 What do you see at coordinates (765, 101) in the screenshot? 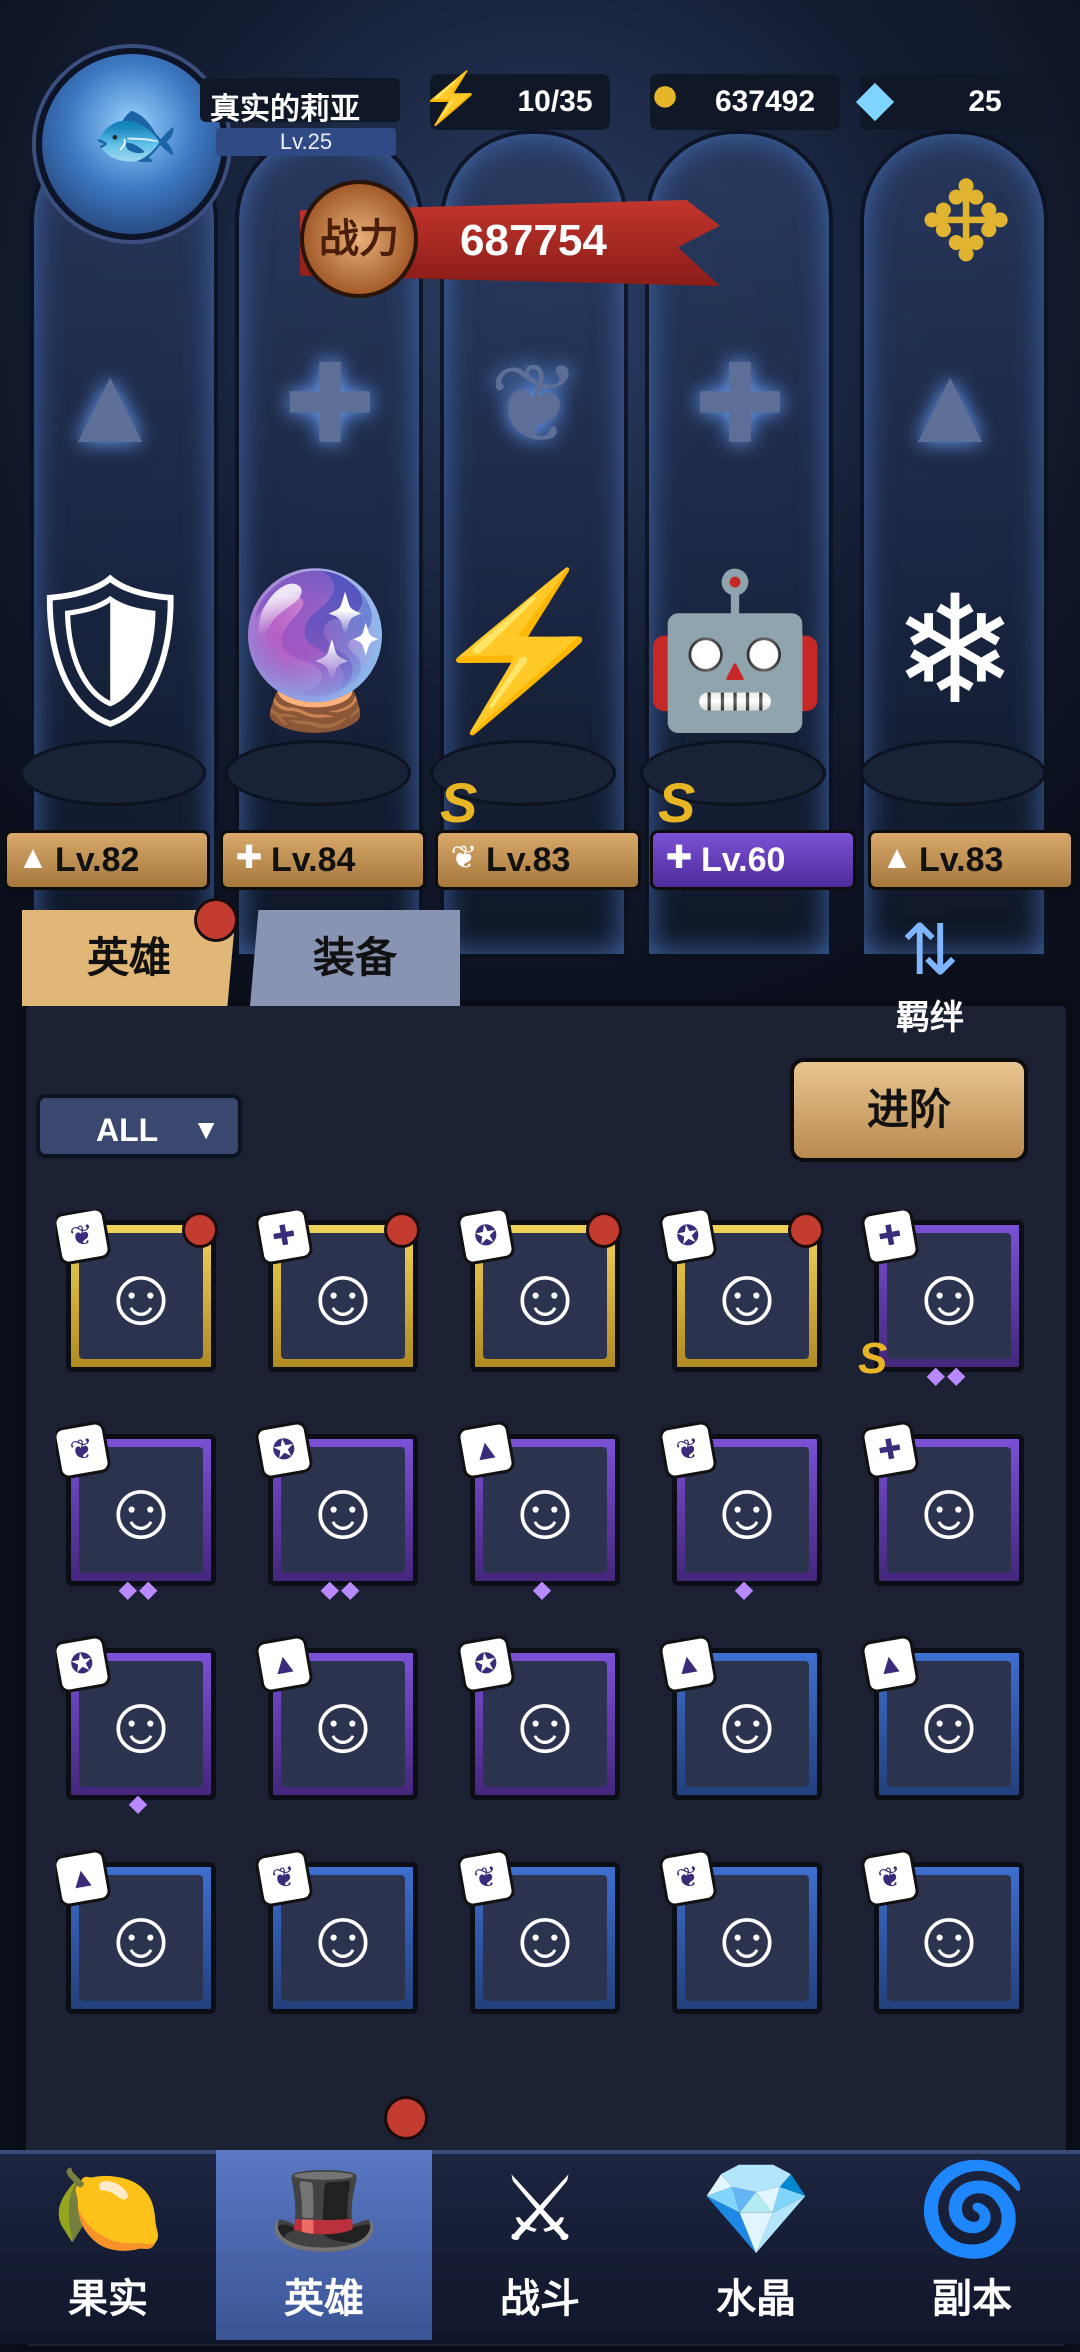
I see `gold-value: 637492` at bounding box center [765, 101].